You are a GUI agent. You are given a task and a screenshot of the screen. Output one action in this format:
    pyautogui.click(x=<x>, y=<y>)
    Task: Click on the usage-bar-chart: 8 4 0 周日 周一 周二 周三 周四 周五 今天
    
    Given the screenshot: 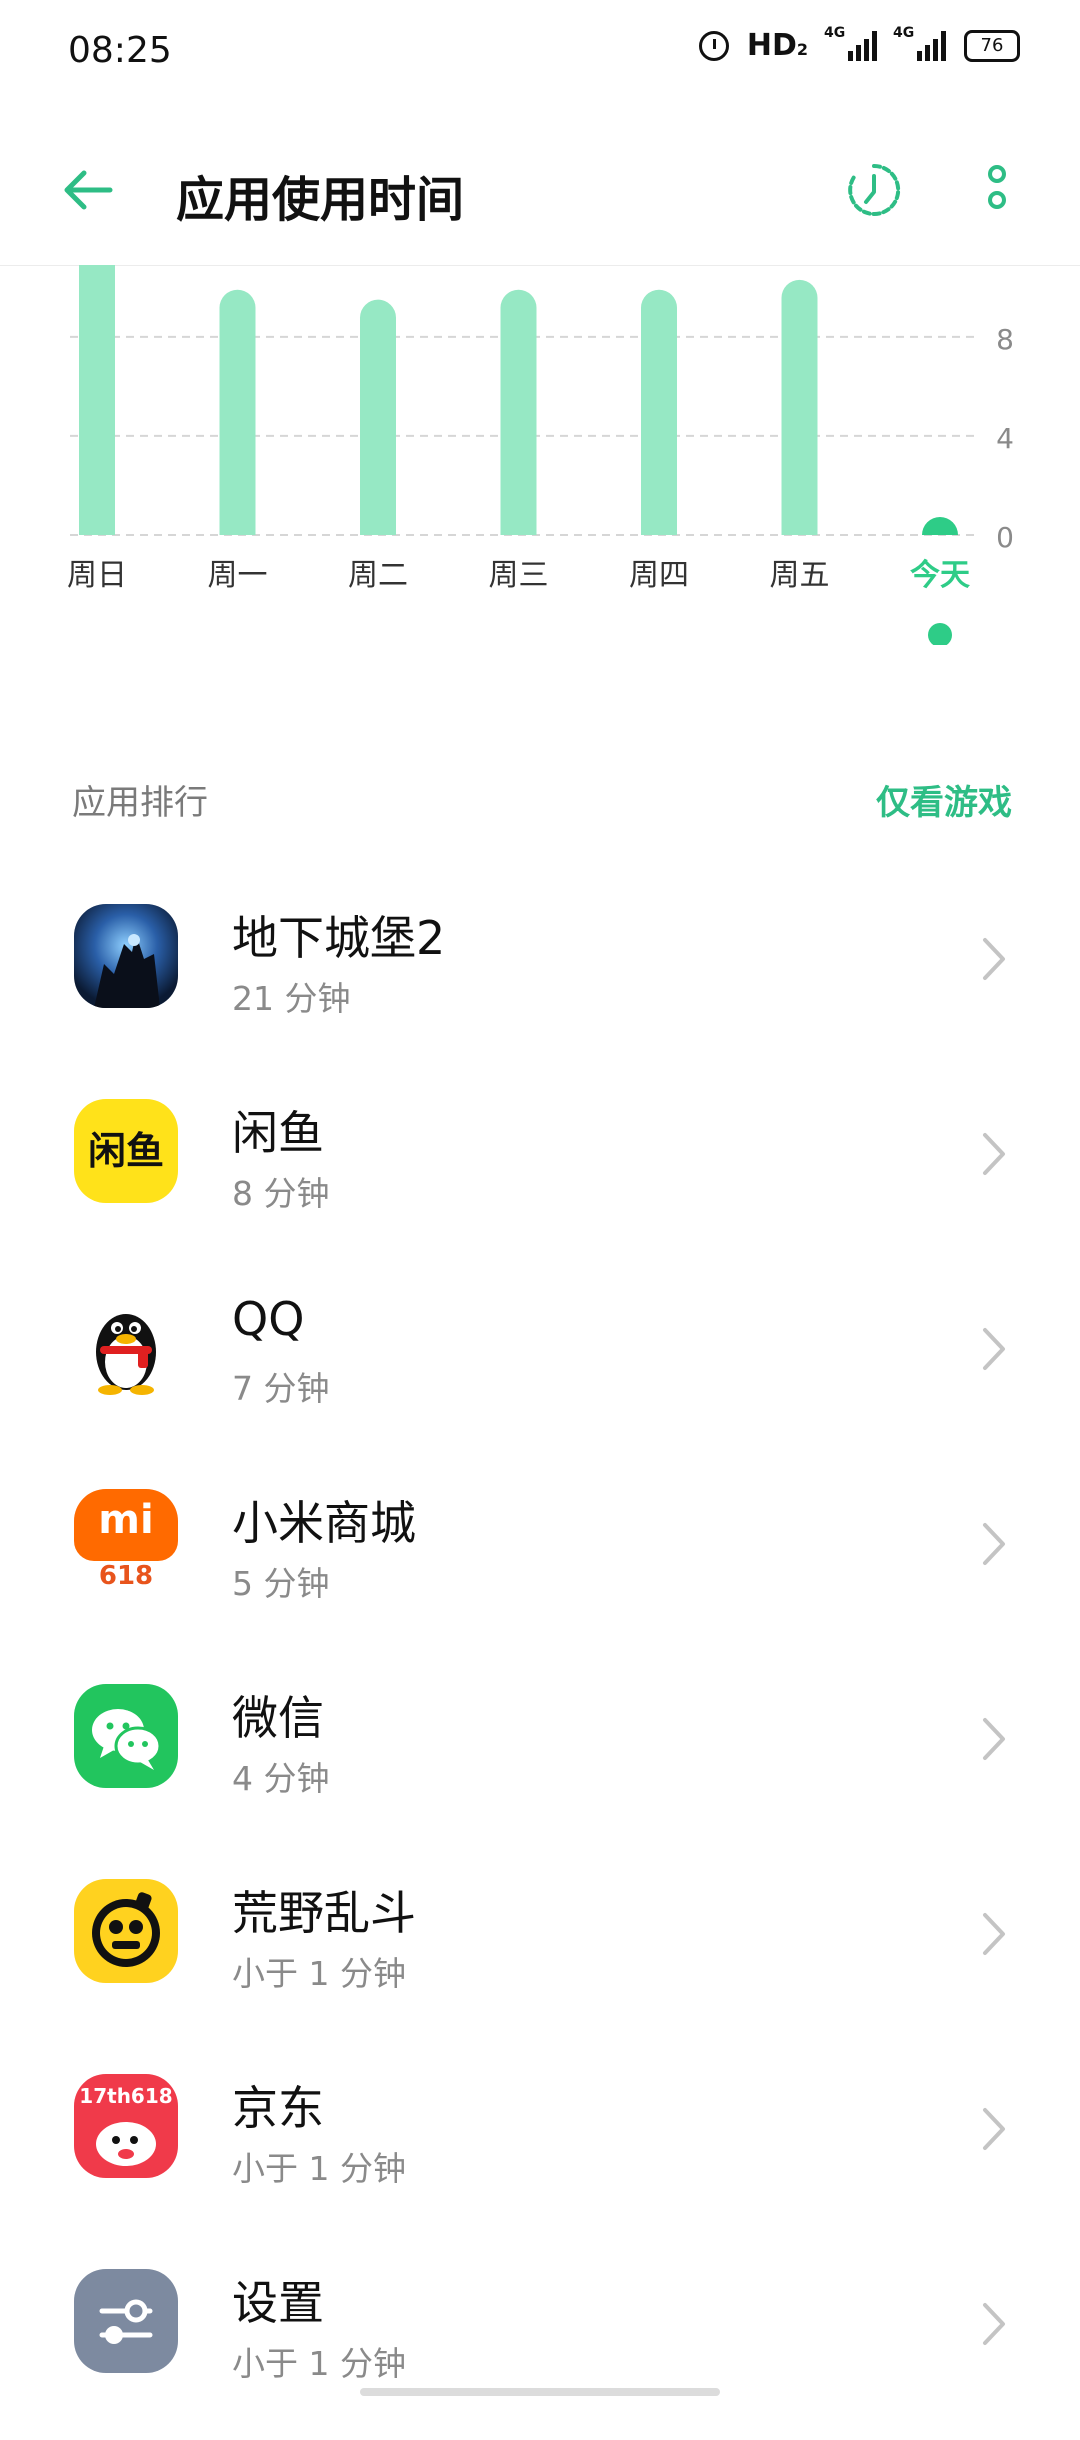 What is the action you would take?
    pyautogui.click(x=540, y=455)
    